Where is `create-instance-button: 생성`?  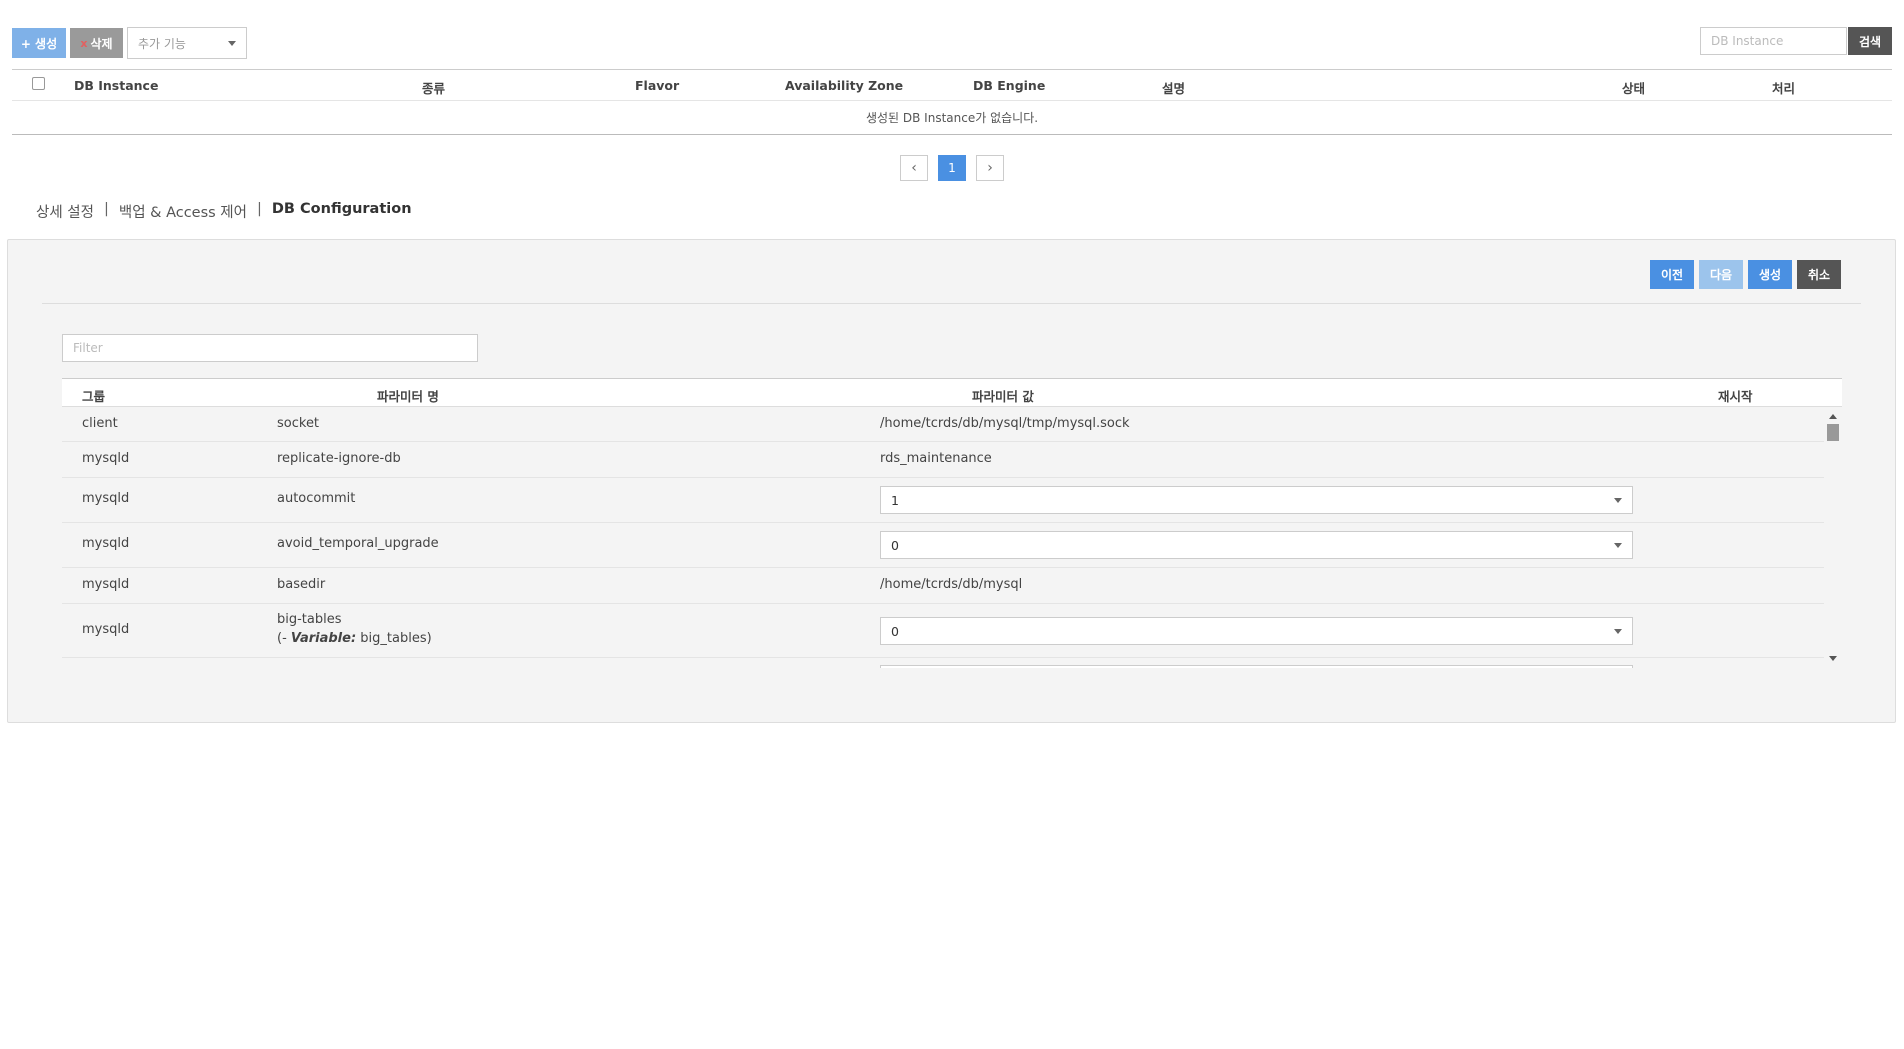
create-instance-button: 생성 is located at coordinates (1770, 274).